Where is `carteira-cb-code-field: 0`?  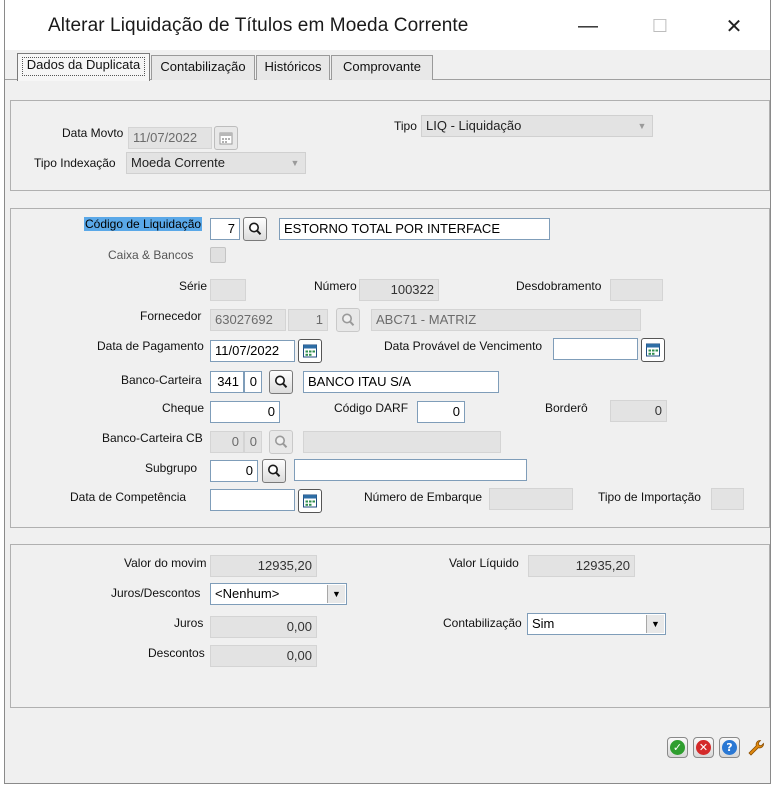 carteira-cb-code-field: 0 is located at coordinates (253, 442).